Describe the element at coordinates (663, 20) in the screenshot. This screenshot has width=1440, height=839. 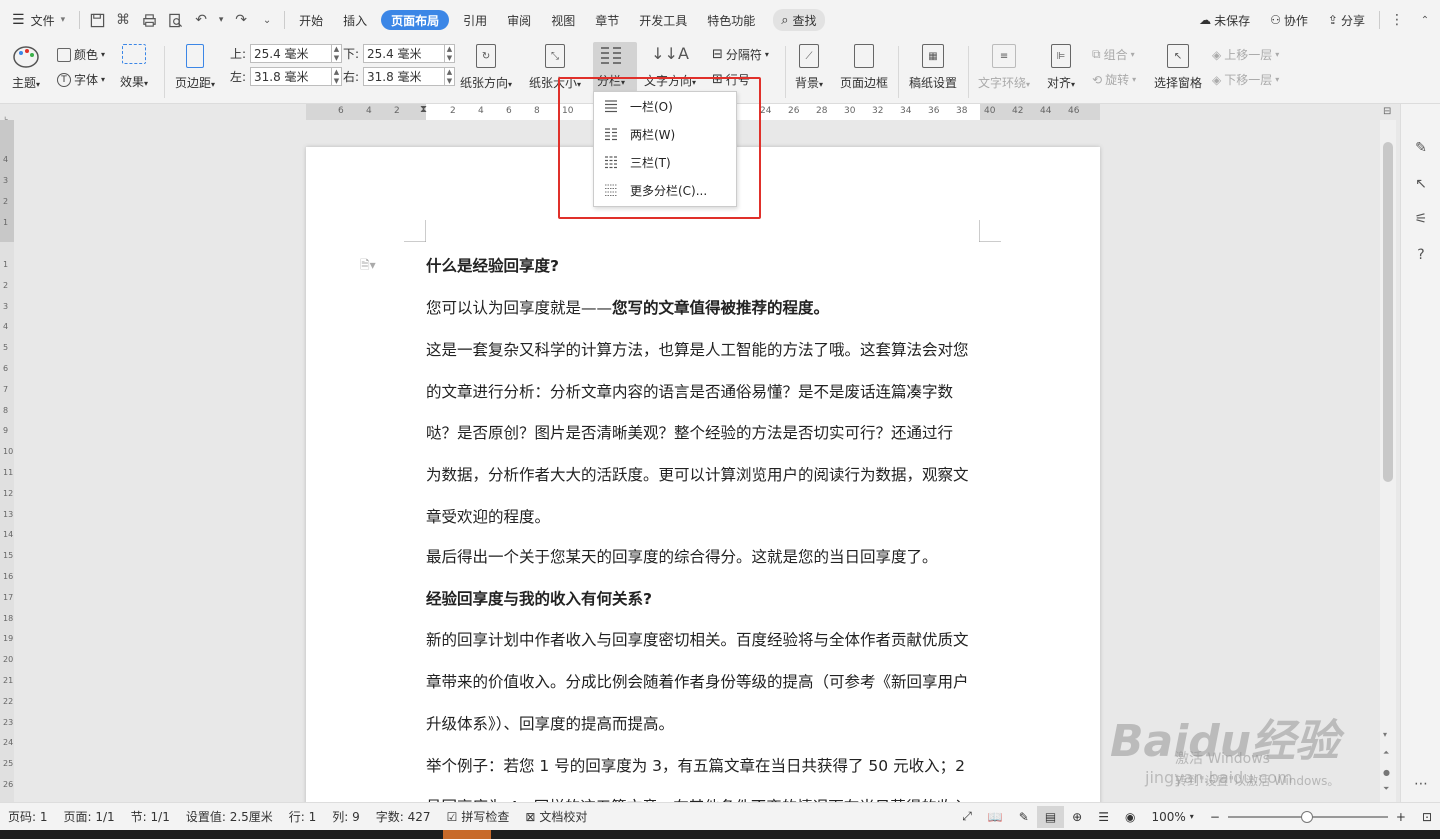
I see `tab-developer: 开发工具` at that location.